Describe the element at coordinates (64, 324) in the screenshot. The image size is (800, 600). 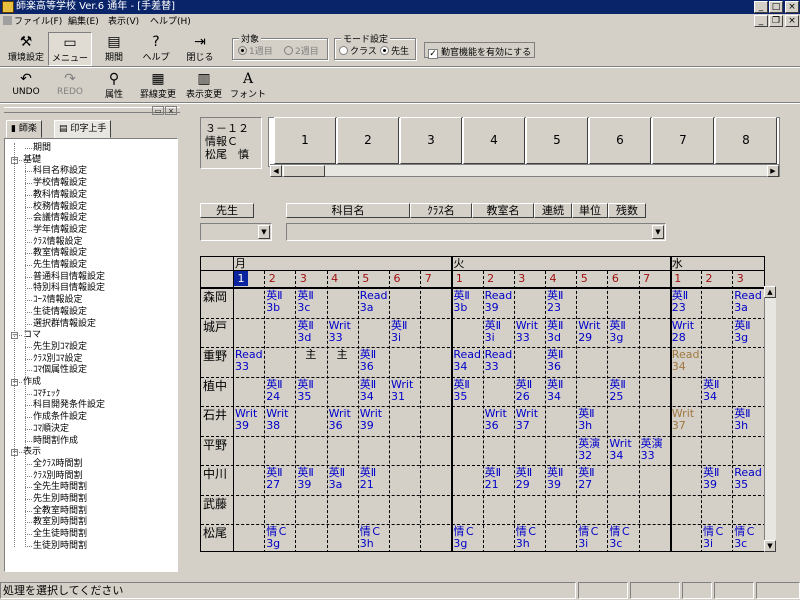
I see `tree-item-15: 選択群情報設定` at that location.